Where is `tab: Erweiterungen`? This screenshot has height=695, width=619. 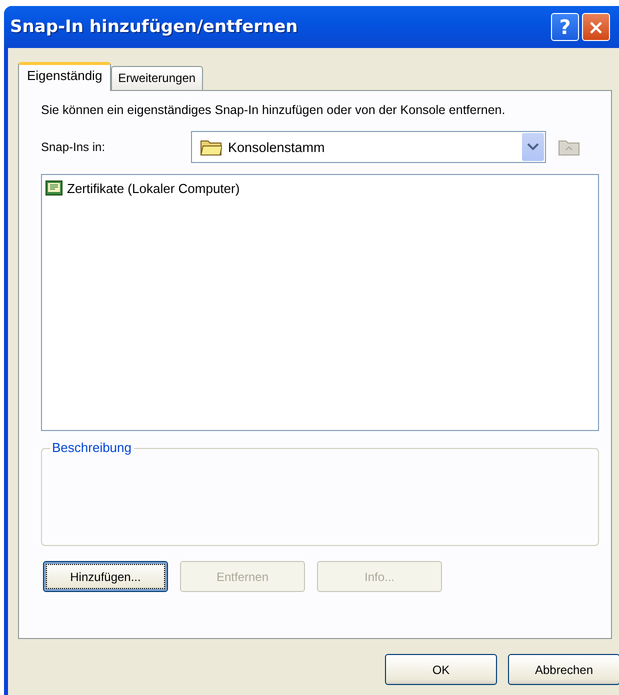 tab: Erweiterungen is located at coordinates (157, 78).